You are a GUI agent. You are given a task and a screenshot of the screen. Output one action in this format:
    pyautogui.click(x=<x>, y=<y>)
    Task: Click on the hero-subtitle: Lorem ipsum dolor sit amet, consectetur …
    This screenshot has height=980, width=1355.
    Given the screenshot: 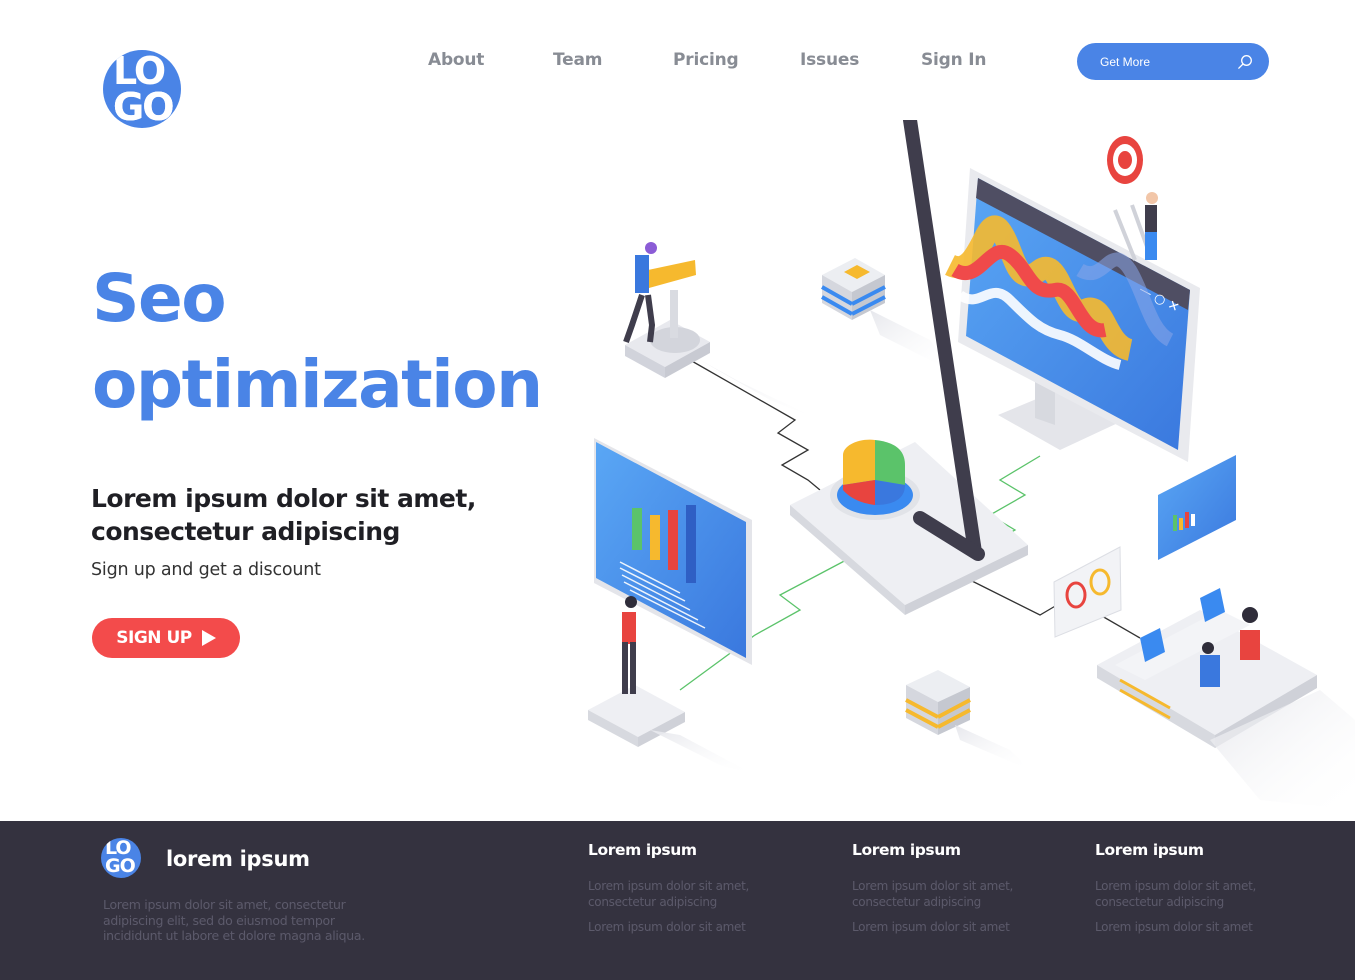 What is the action you would take?
    pyautogui.click(x=283, y=515)
    